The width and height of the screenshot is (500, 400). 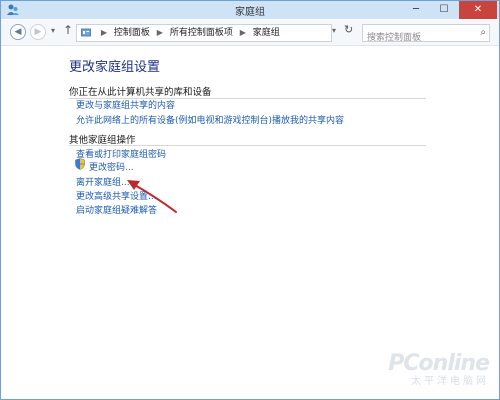 What do you see at coordinates (132, 33) in the screenshot?
I see `breadcrumb-item: 控制面板` at bounding box center [132, 33].